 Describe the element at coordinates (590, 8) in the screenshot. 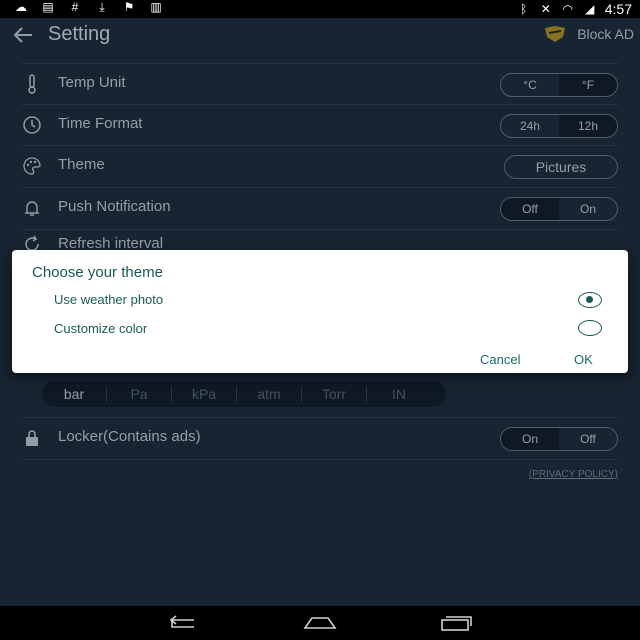

I see `signal-icon: ◢` at that location.